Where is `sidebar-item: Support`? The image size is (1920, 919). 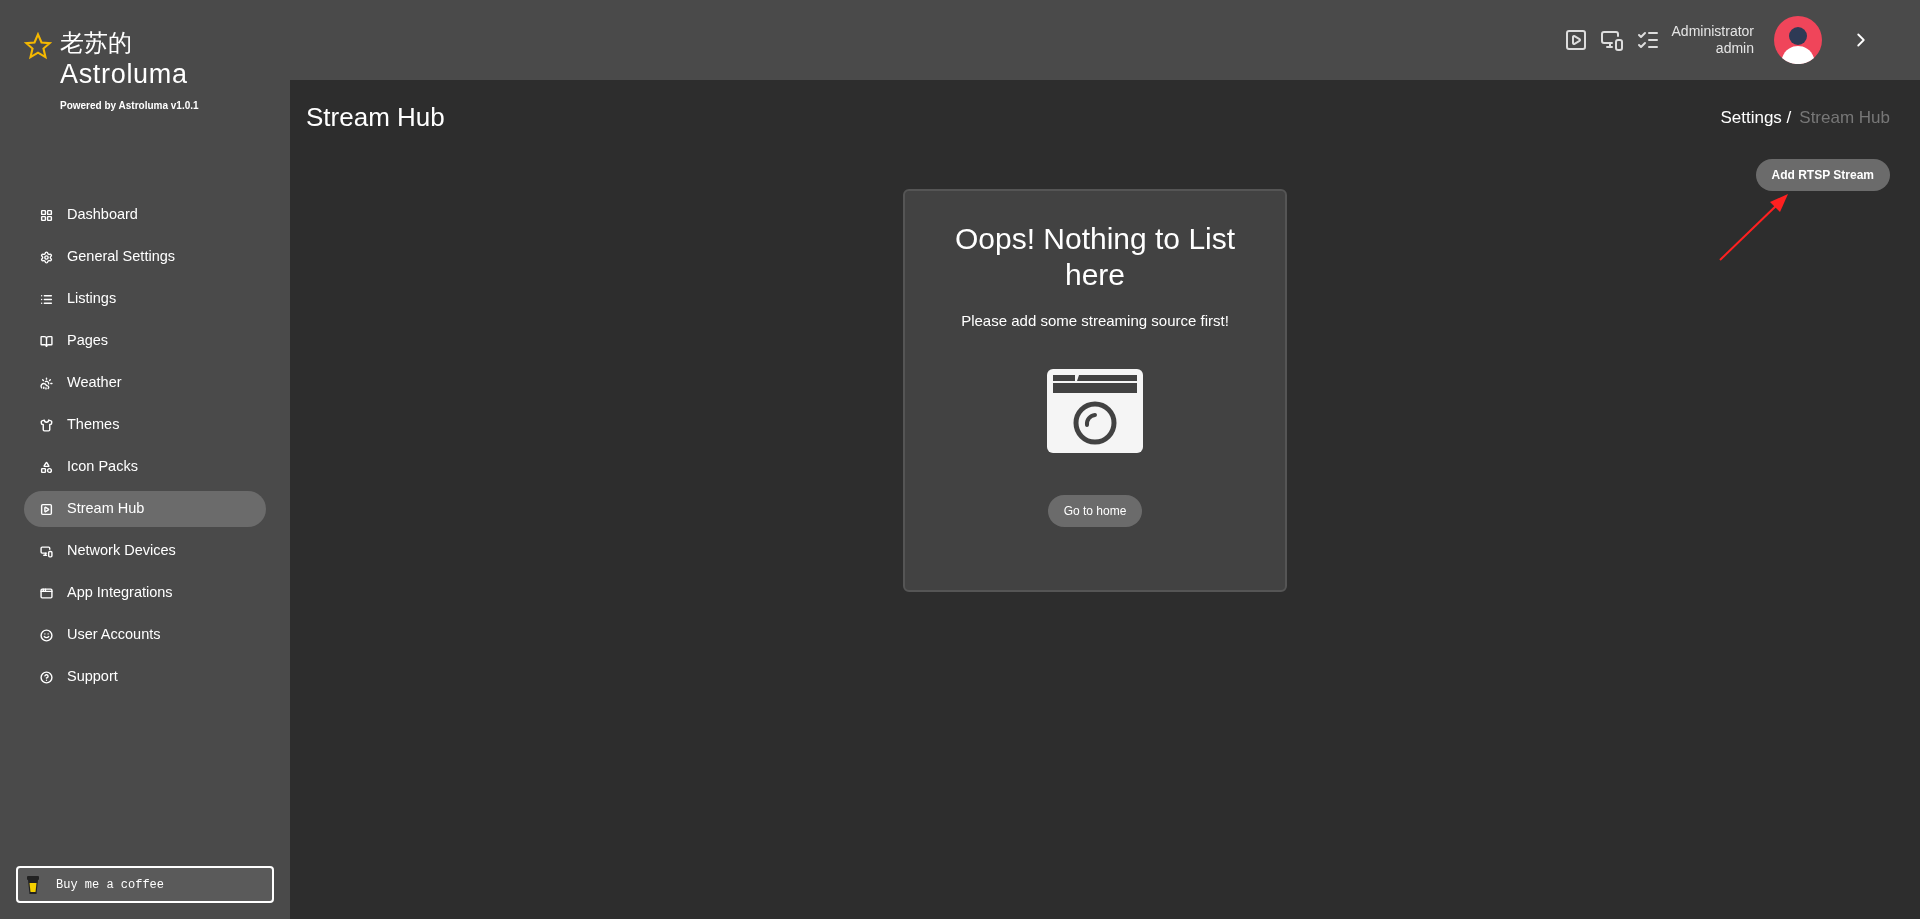 sidebar-item: Support is located at coordinates (145, 677).